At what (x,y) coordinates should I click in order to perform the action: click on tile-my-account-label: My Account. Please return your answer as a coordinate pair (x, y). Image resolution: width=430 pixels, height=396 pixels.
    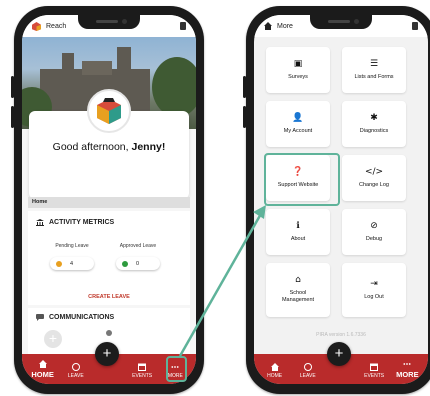
    Looking at the image, I should click on (298, 130).